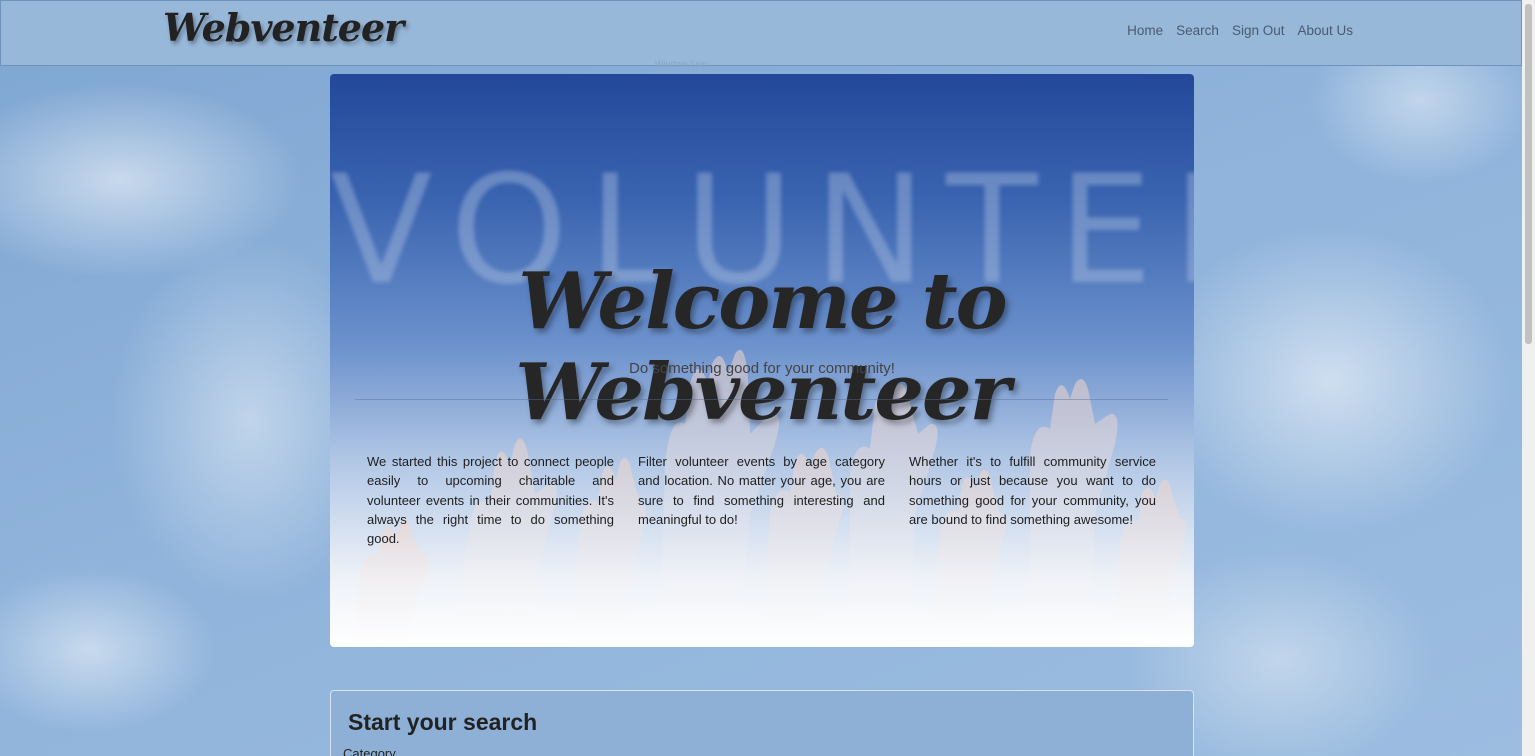  Describe the element at coordinates (369, 751) in the screenshot. I see `category-label: Category` at that location.